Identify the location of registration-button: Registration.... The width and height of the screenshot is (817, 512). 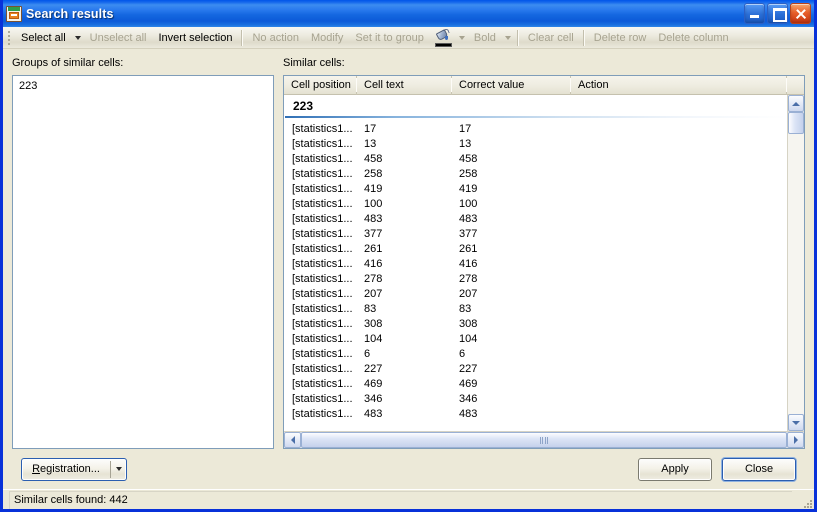
(66, 469).